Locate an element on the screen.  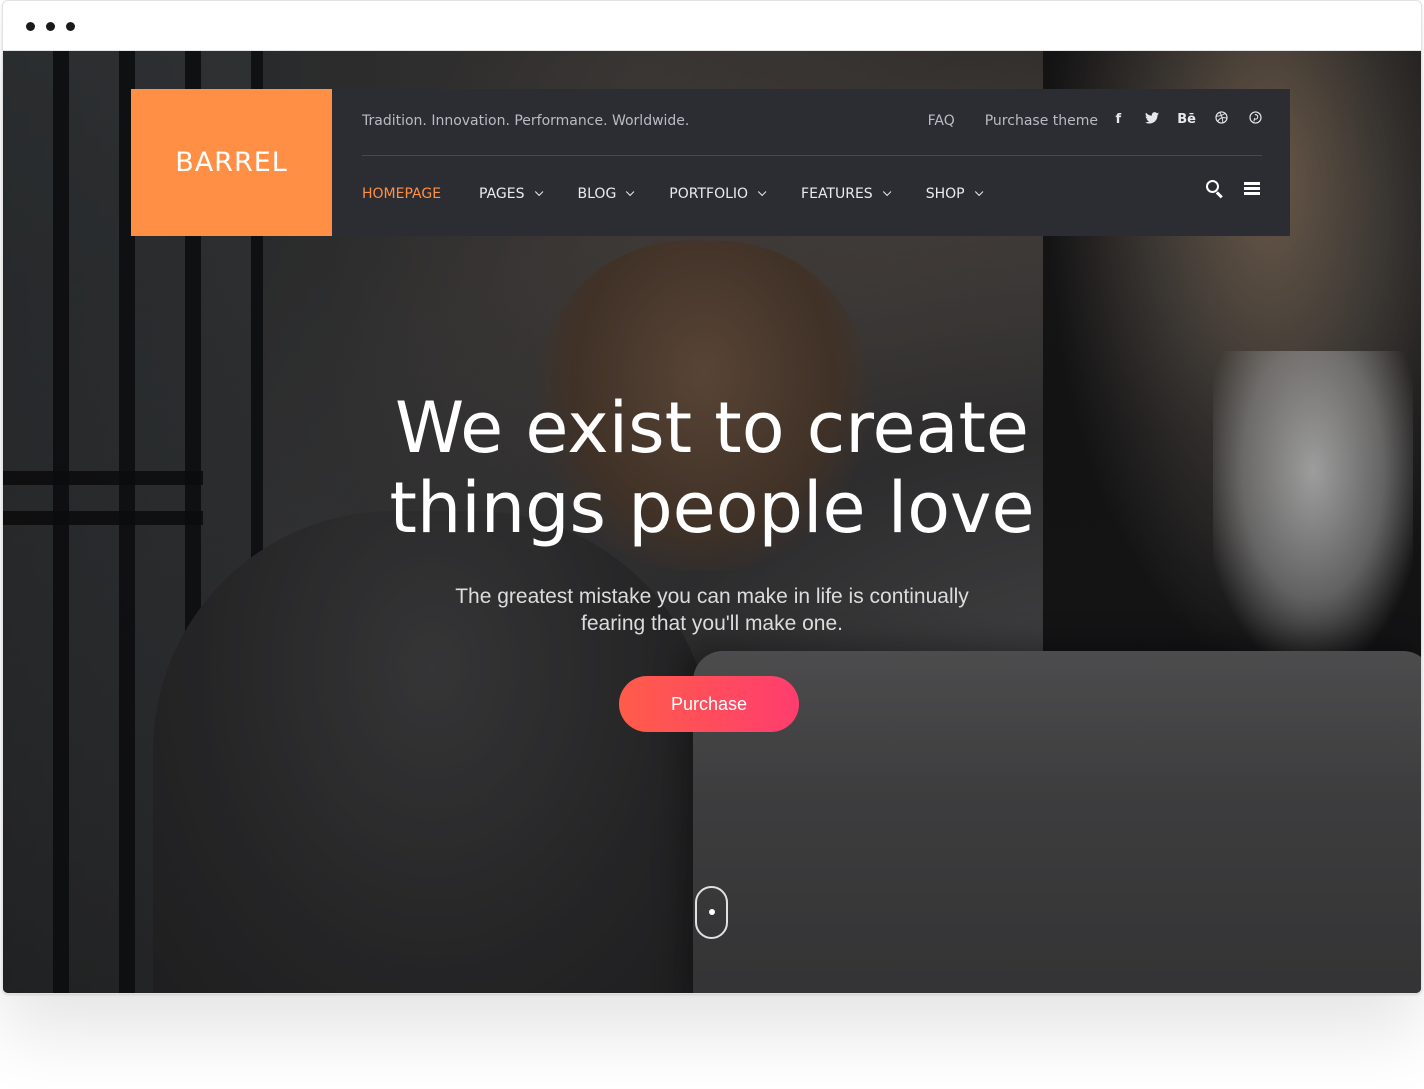
logo-text: BARREL is located at coordinates (231, 162).